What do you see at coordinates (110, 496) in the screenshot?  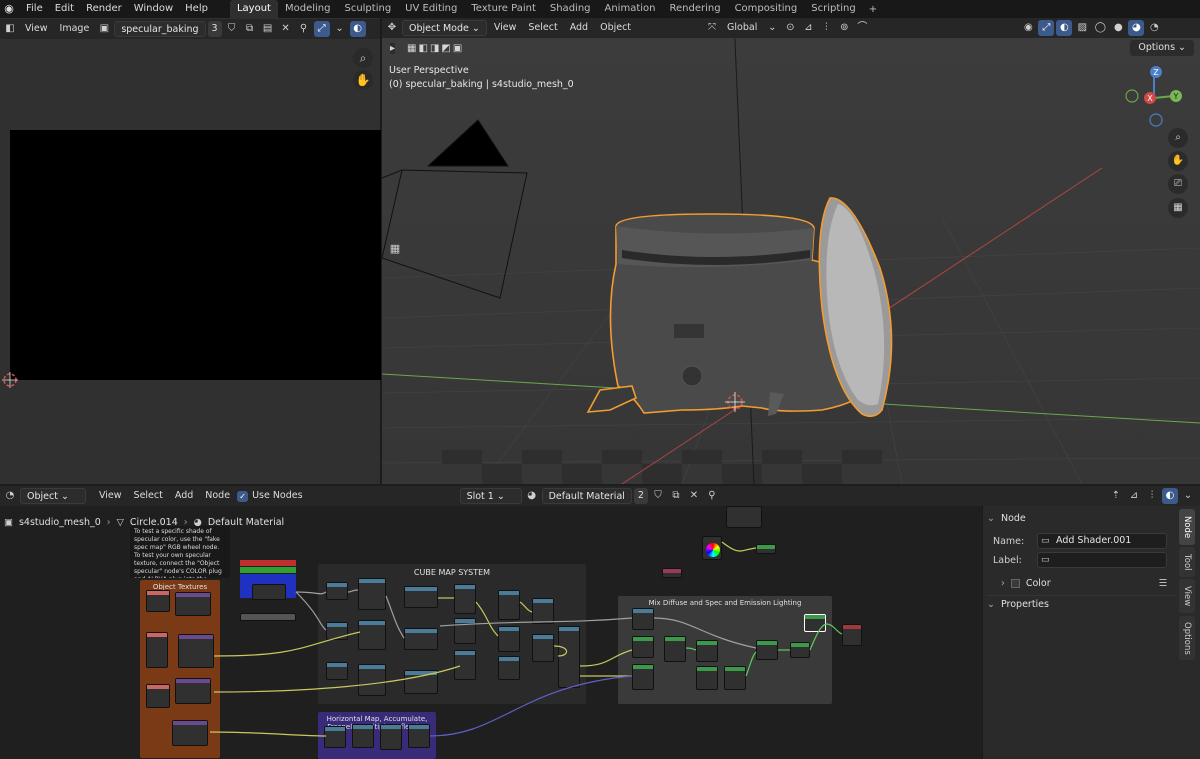 I see `node-menu-view: View` at bounding box center [110, 496].